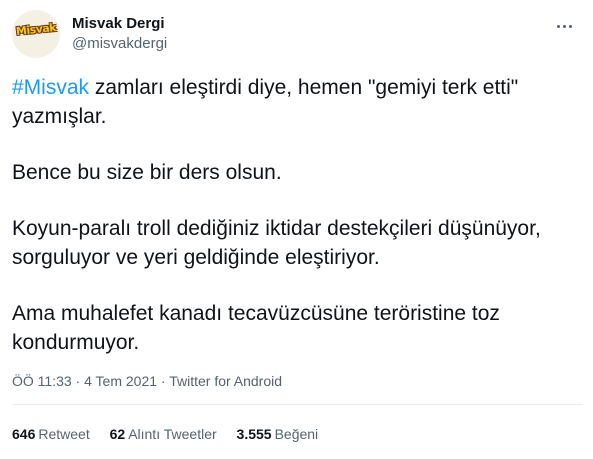 This screenshot has width=593, height=459. What do you see at coordinates (297, 35) in the screenshot?
I see `tweet-header: Misvak Misvak Dergi @misvakdergi` at bounding box center [297, 35].